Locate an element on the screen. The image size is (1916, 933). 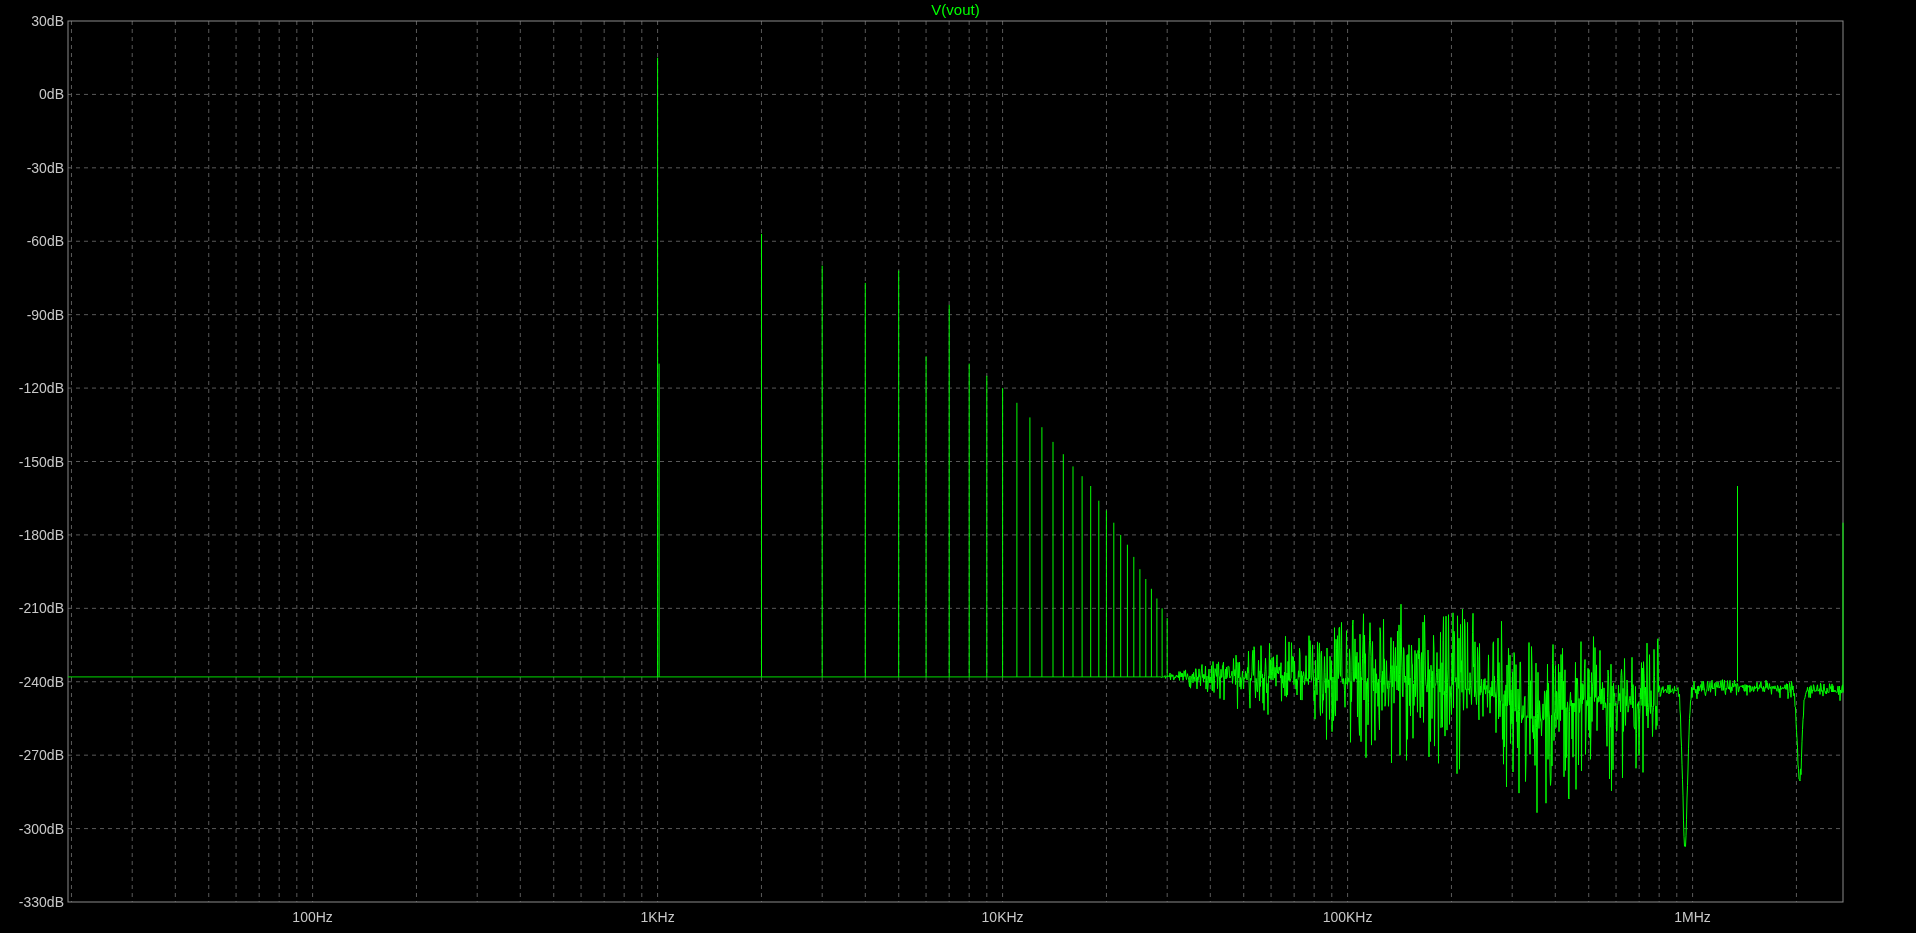
x-axis-label: 1KHz is located at coordinates (657, 917).